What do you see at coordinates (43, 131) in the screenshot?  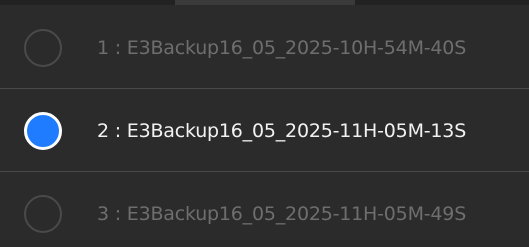 I see `radio-button-checked` at bounding box center [43, 131].